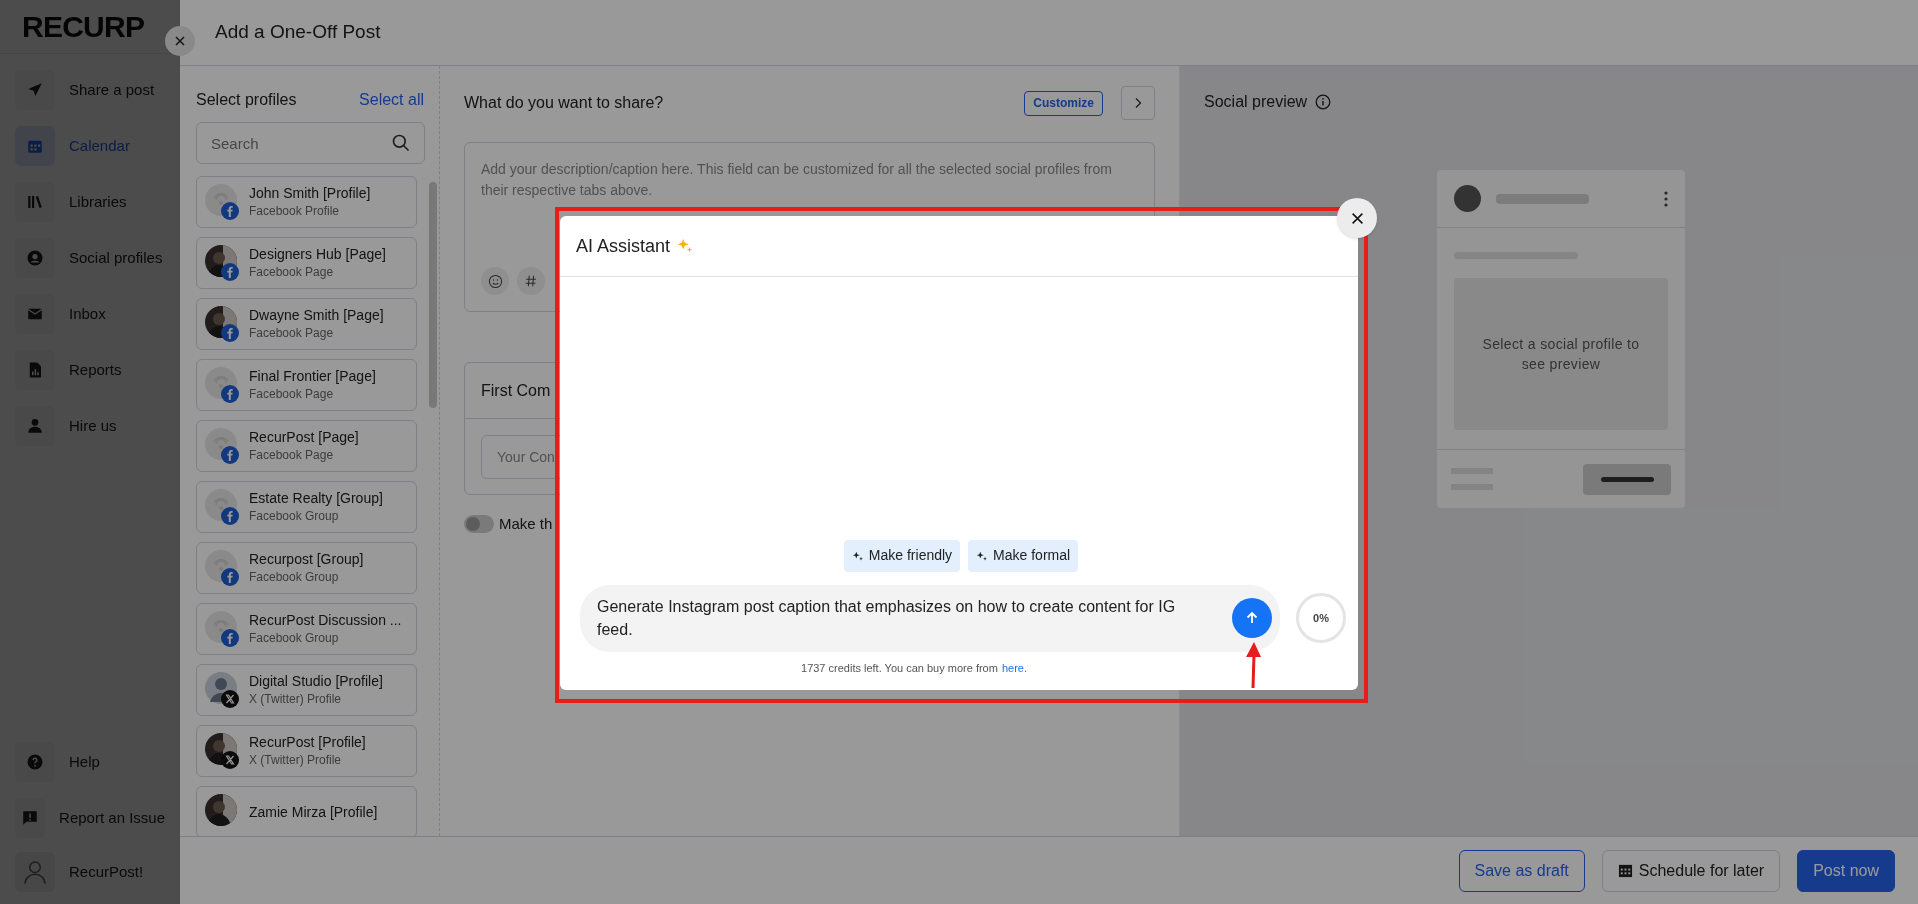 This screenshot has height=904, width=1918. I want to click on account-name: RecurPost!, so click(106, 871).